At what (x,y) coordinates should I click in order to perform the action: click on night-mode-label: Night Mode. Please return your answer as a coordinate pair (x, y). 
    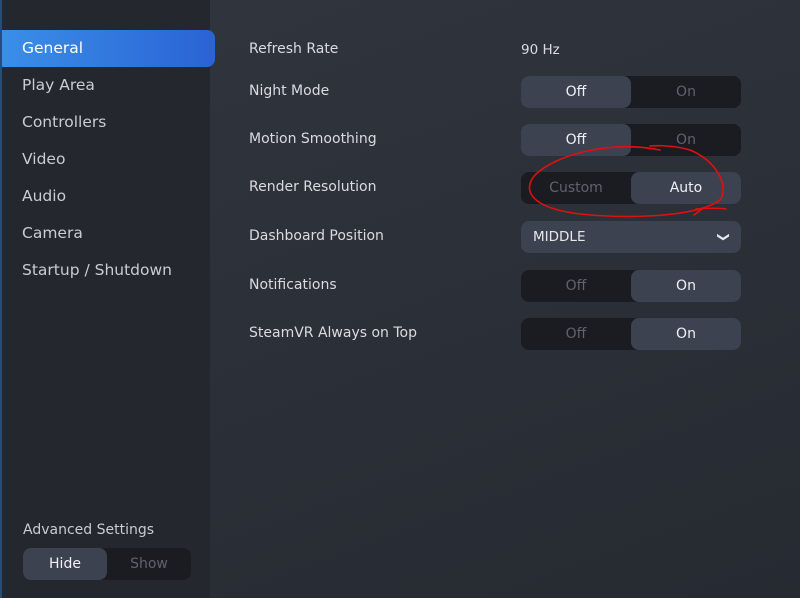
    Looking at the image, I should click on (289, 91).